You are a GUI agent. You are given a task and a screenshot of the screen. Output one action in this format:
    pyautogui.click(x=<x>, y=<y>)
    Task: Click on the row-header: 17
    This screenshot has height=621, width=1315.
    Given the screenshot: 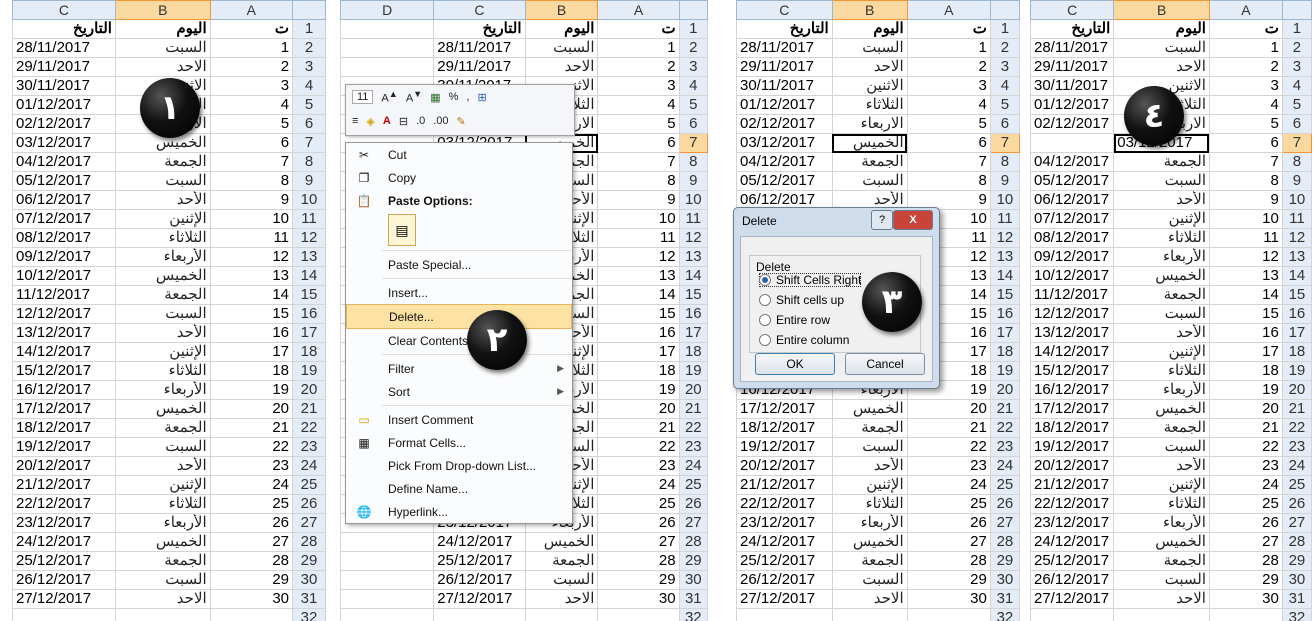 What is the action you would take?
    pyautogui.click(x=1005, y=333)
    